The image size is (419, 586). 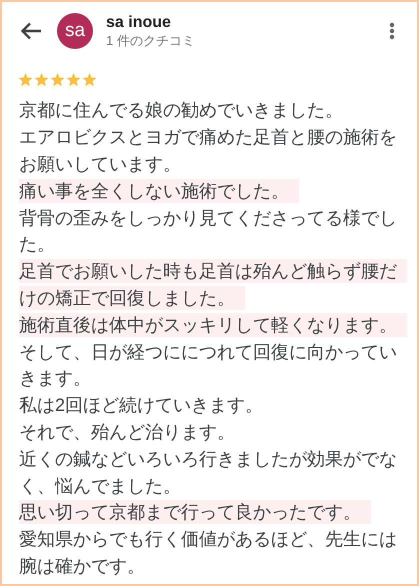 What do you see at coordinates (37, 244) in the screenshot?
I see `review-text-line: た。` at bounding box center [37, 244].